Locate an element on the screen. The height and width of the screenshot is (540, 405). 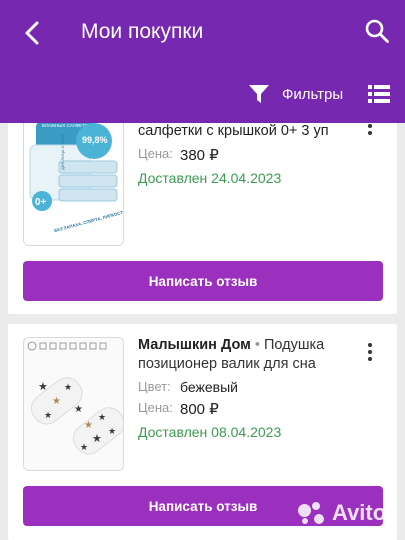
price-row: Цена: 800 ₽ is located at coordinates (248, 409).